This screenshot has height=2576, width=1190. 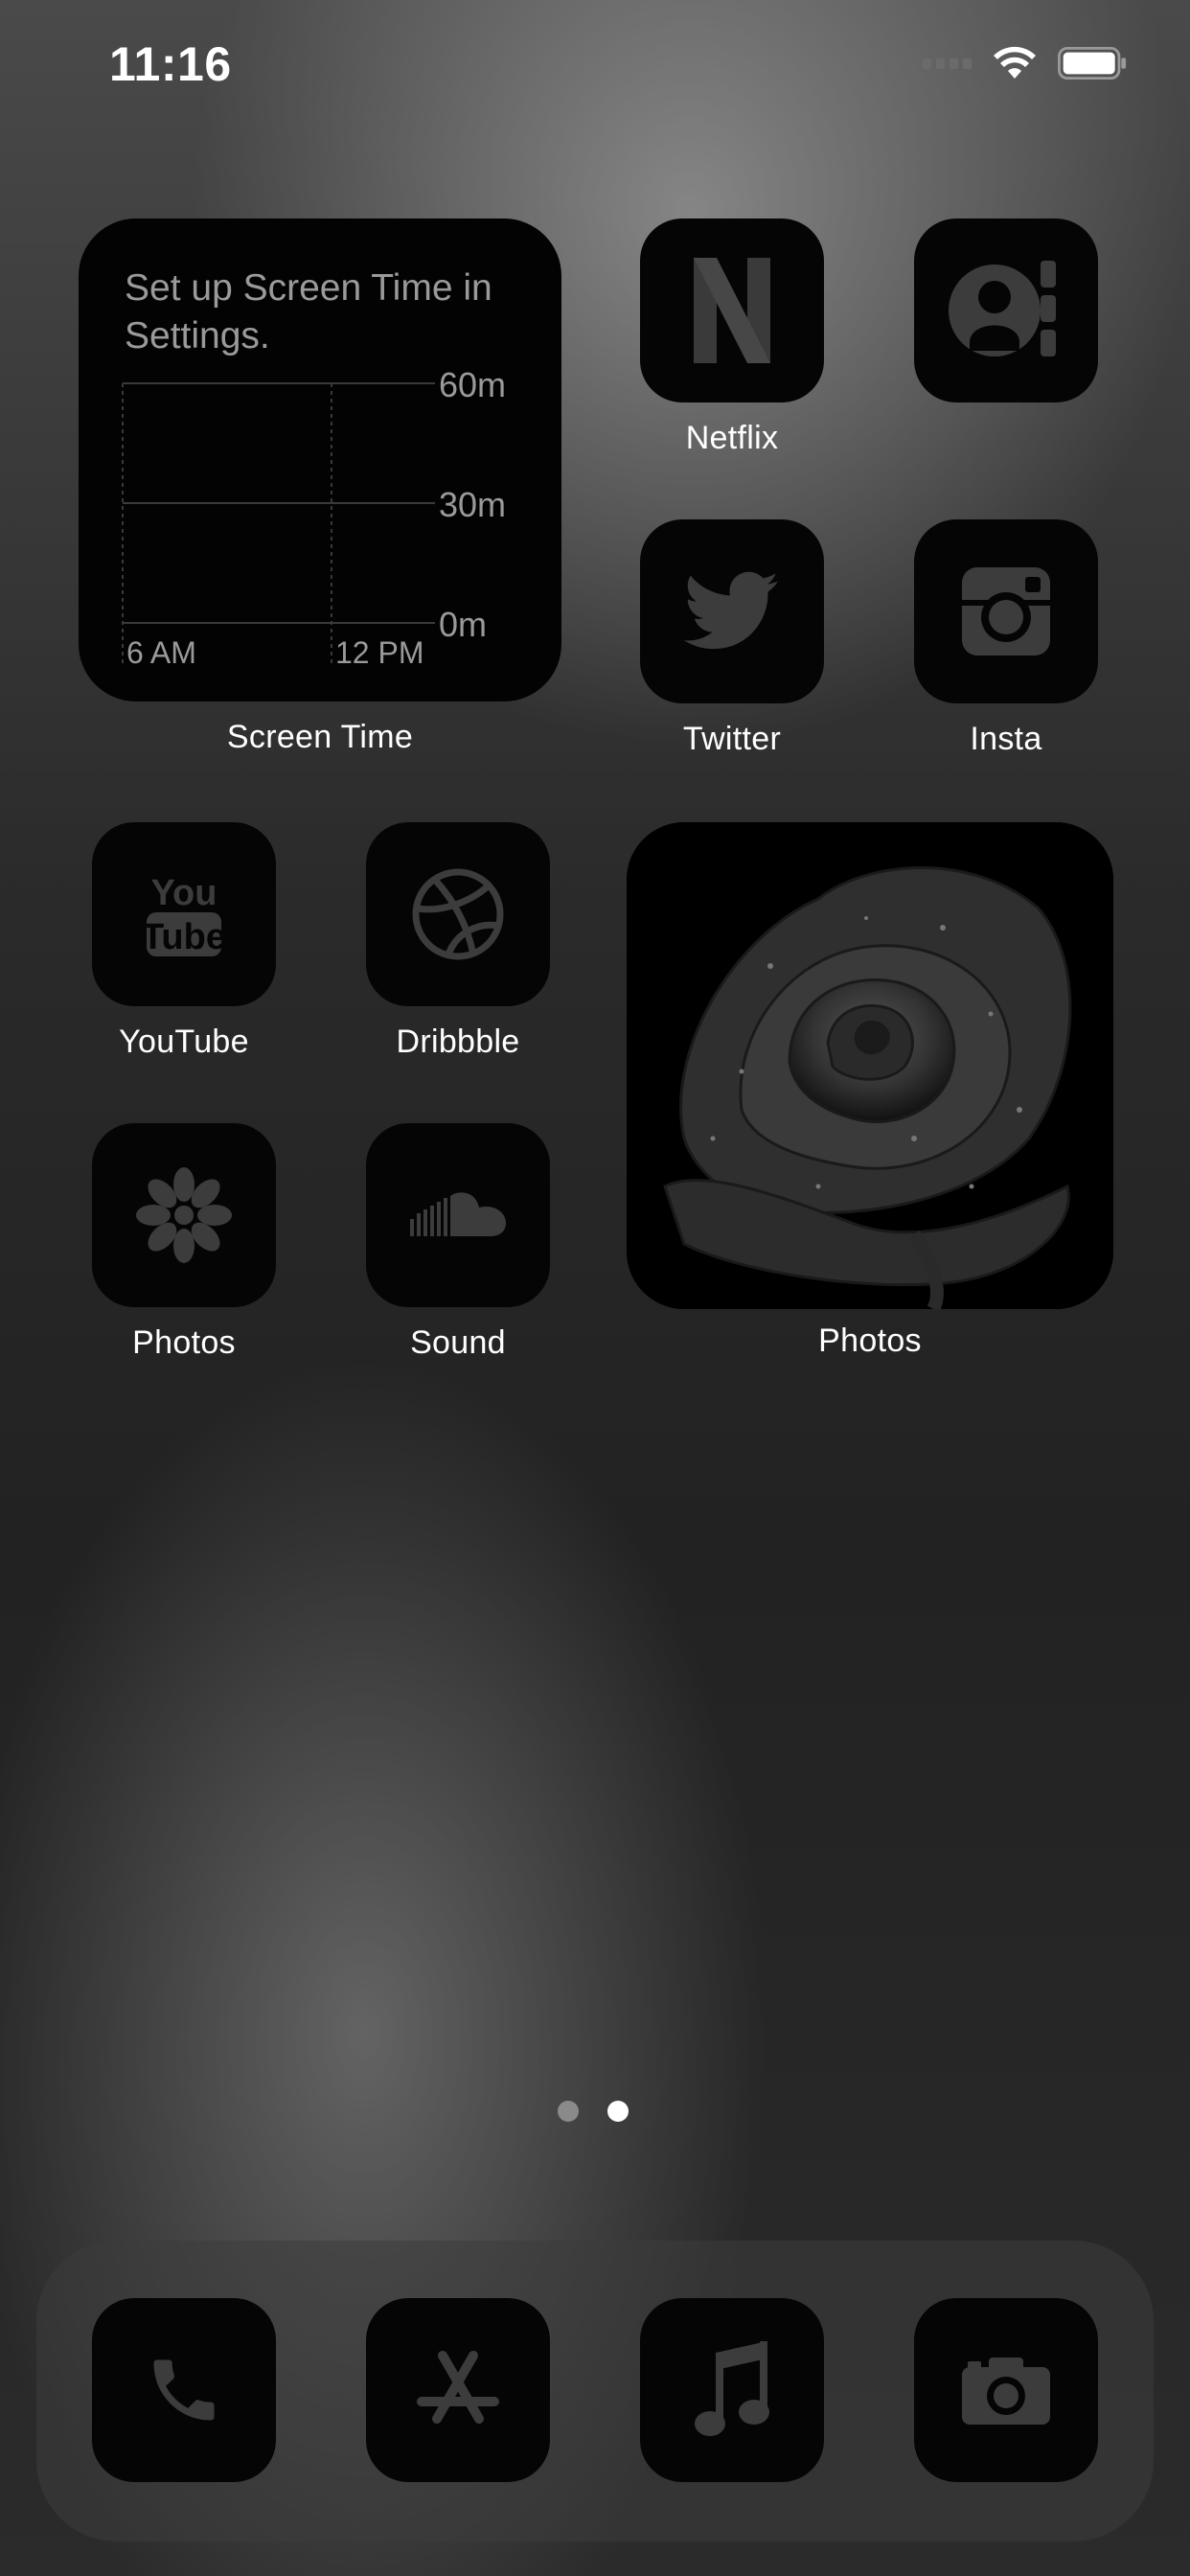 I want to click on twitter-bird-icon, so click(x=732, y=610).